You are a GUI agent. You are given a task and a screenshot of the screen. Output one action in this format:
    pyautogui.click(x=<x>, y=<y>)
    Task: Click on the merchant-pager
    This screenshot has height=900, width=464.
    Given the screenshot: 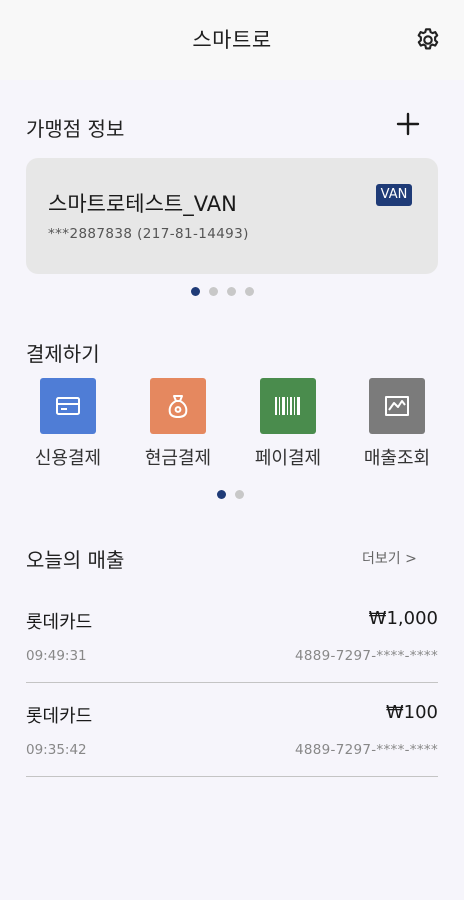 What is the action you would take?
    pyautogui.click(x=222, y=291)
    